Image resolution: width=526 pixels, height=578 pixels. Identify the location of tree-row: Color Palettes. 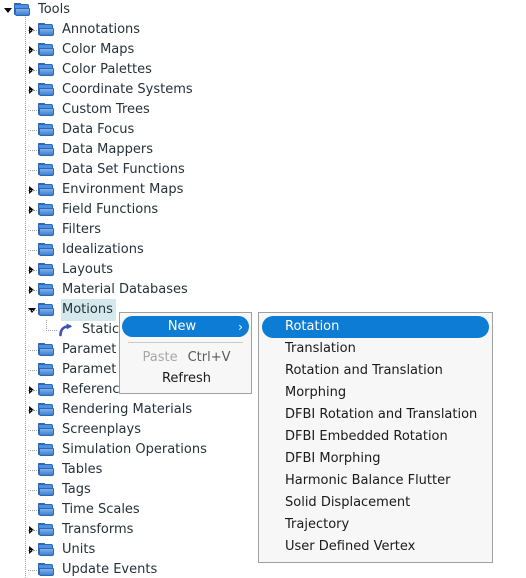
(263, 70).